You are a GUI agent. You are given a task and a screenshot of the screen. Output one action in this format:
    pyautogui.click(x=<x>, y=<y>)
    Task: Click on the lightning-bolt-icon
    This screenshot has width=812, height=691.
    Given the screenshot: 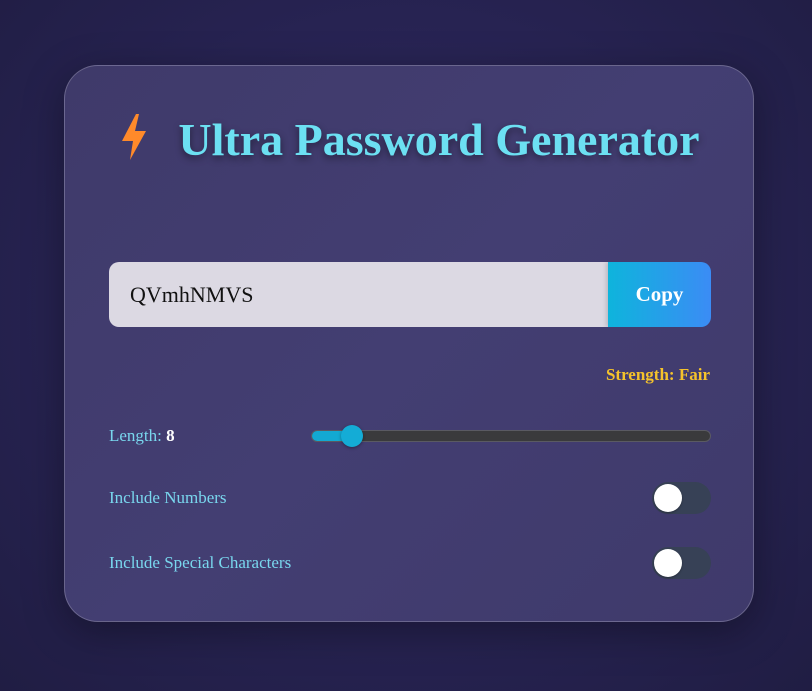 What is the action you would take?
    pyautogui.click(x=134, y=137)
    